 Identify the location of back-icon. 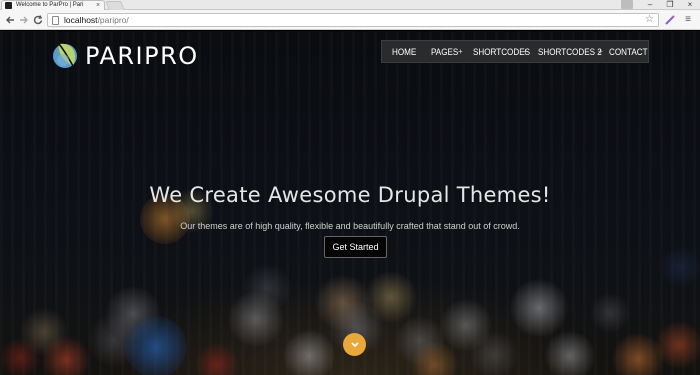
(10, 20).